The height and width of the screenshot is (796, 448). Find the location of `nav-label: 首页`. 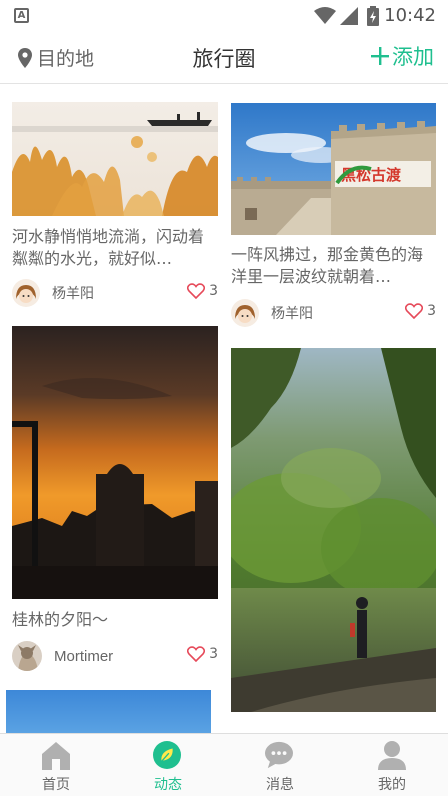

nav-label: 首页 is located at coordinates (56, 785).